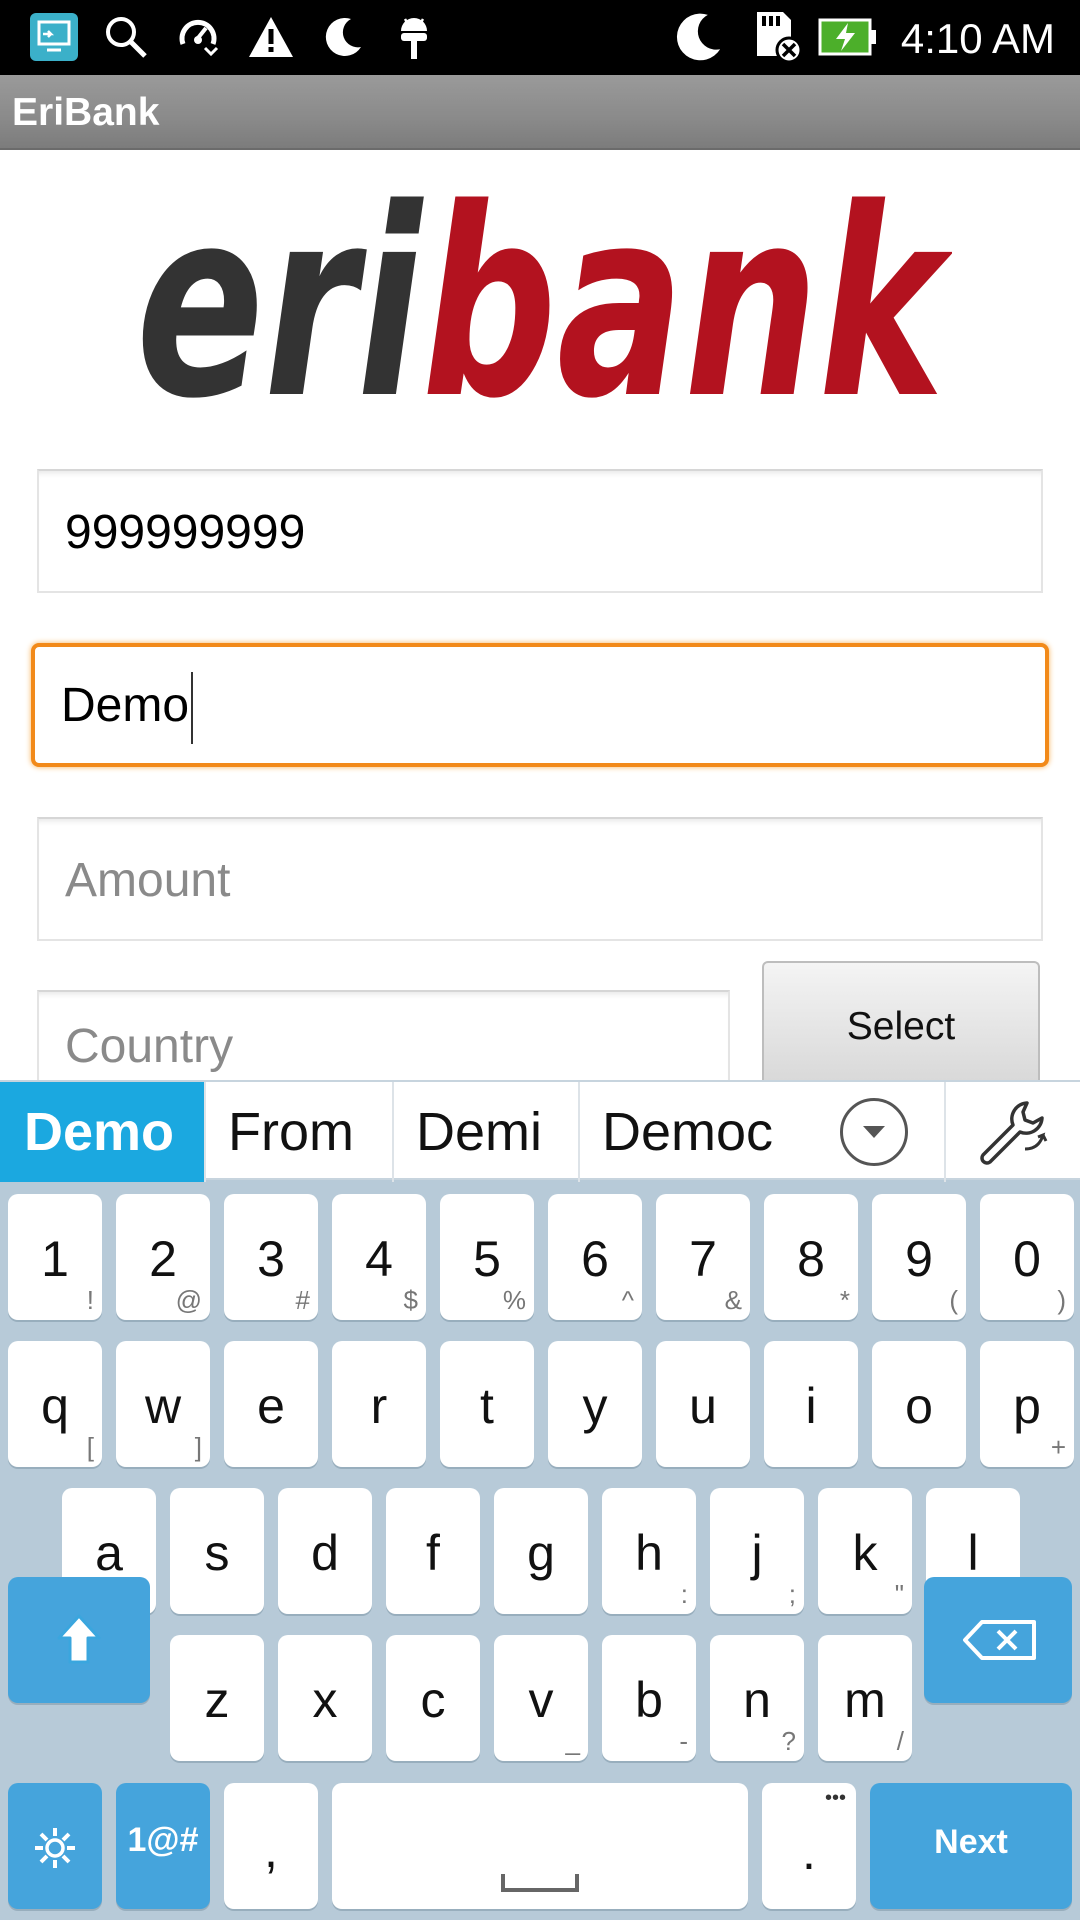 The height and width of the screenshot is (1920, 1080). I want to click on key-label: n, so click(757, 1700).